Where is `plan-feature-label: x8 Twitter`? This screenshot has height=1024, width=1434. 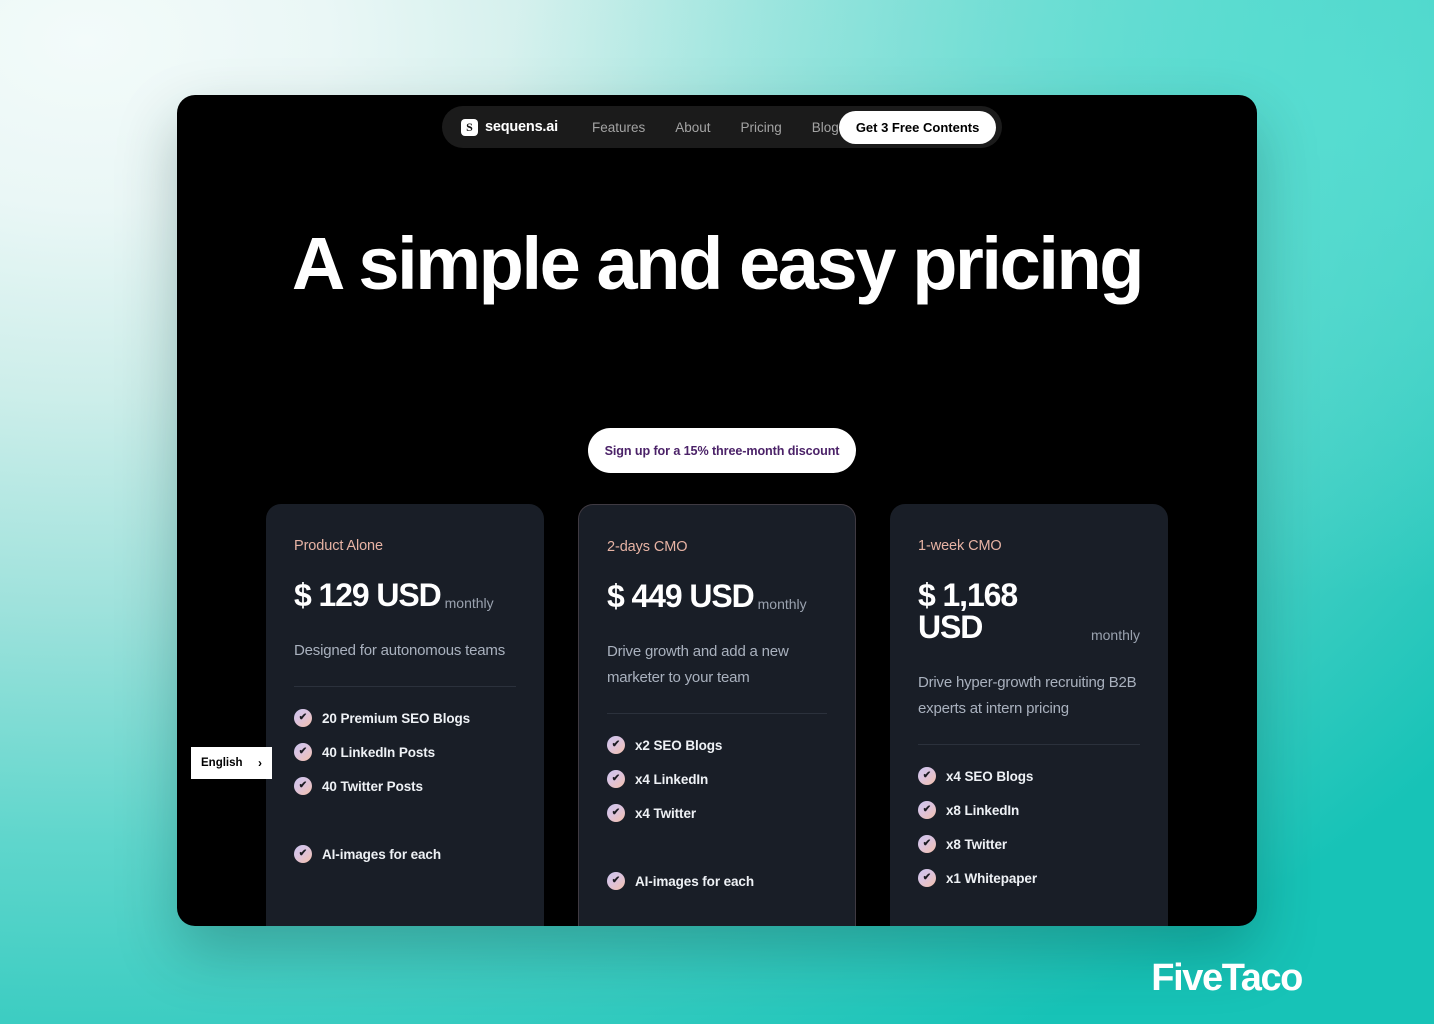 plan-feature-label: x8 Twitter is located at coordinates (977, 844).